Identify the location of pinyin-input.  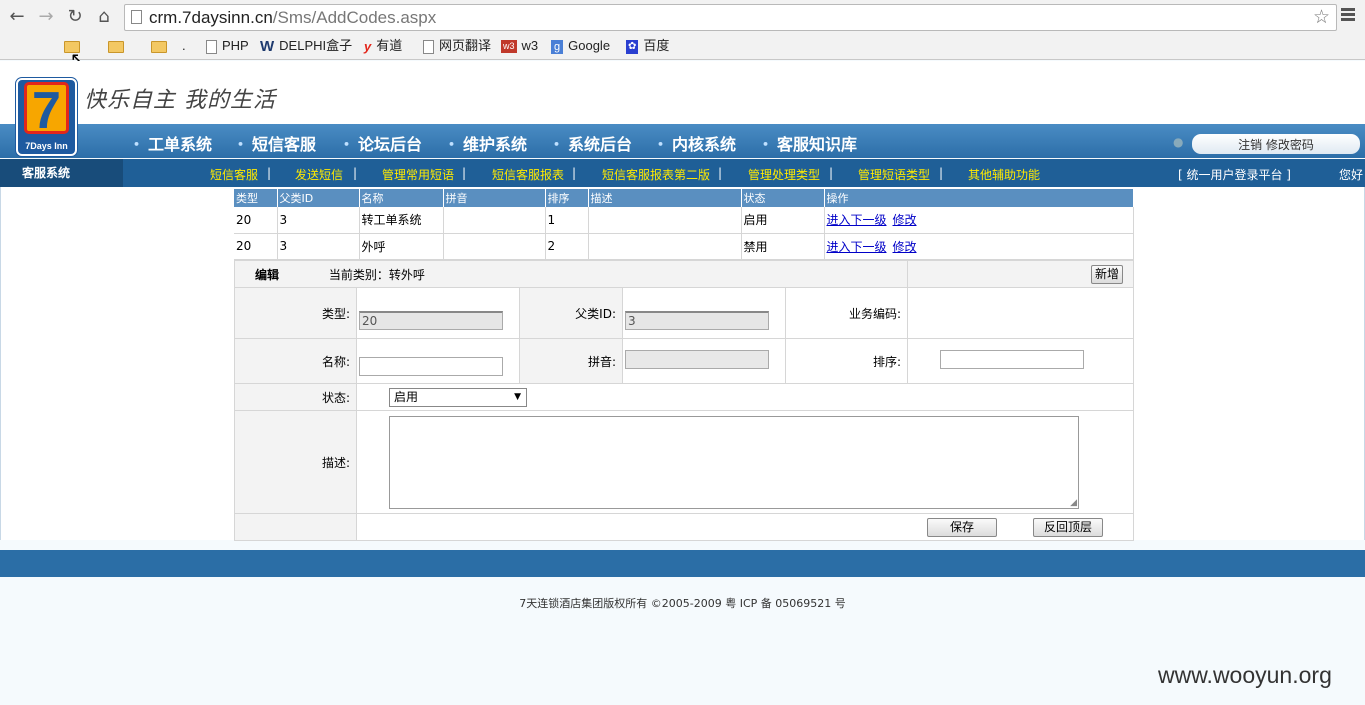
(697, 359).